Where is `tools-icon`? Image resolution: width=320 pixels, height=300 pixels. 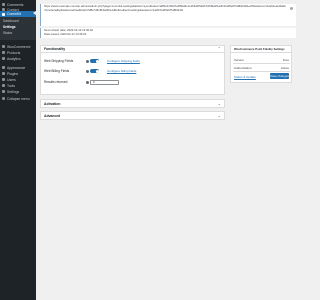 tools-icon is located at coordinates (3, 85).